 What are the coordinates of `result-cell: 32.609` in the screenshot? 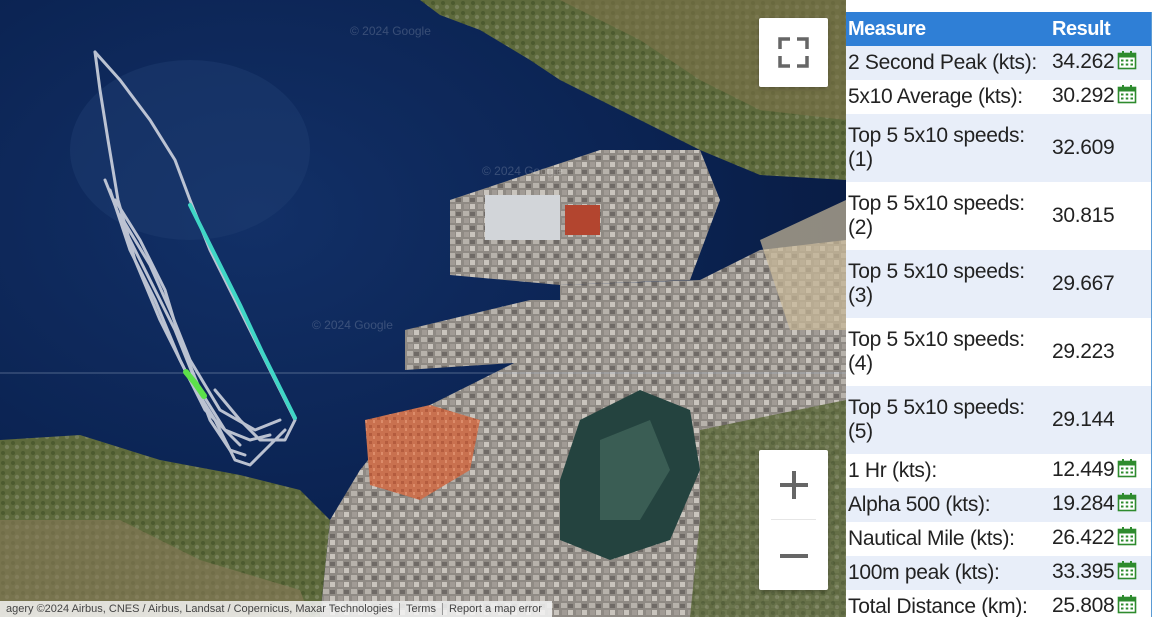 It's located at (1100, 148).